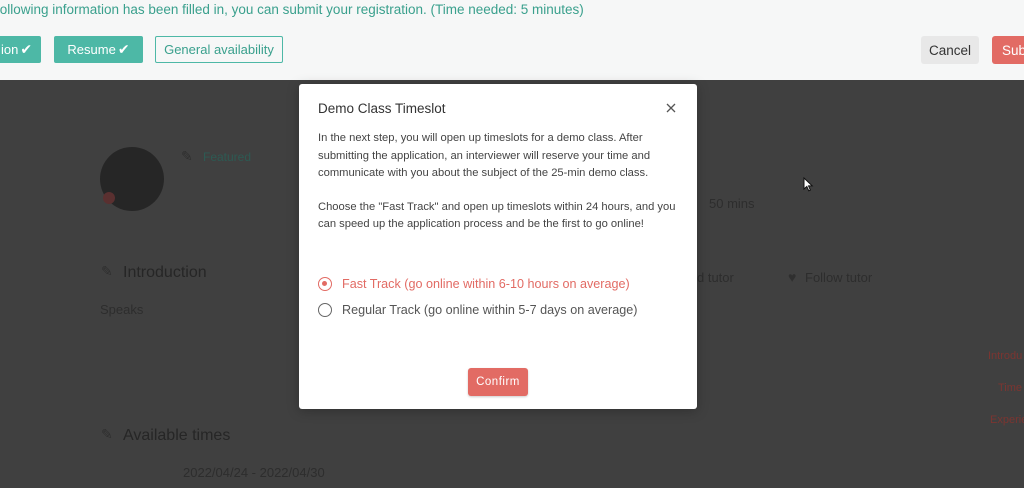  What do you see at coordinates (1007, 420) in the screenshot?
I see `side-nav-experience: Experie` at bounding box center [1007, 420].